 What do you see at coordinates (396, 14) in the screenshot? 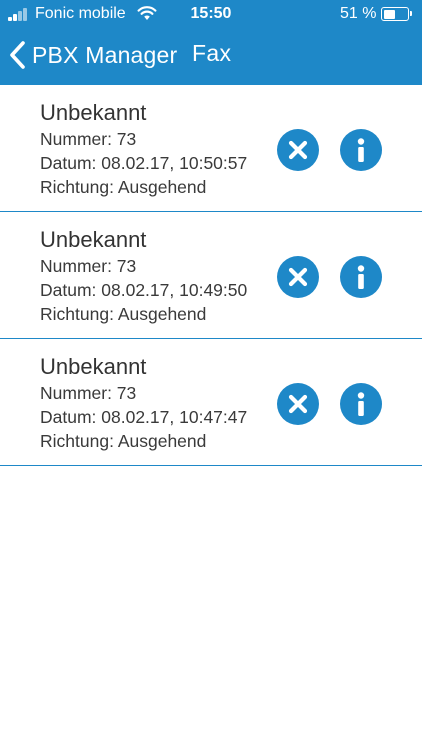
I see `battery-icon` at bounding box center [396, 14].